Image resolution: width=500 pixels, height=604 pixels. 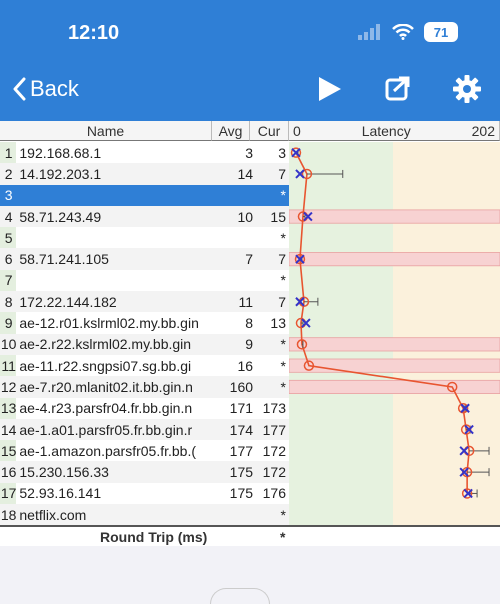 I want to click on hop-row: 1 192.168.68.1 3 3, so click(x=145, y=152).